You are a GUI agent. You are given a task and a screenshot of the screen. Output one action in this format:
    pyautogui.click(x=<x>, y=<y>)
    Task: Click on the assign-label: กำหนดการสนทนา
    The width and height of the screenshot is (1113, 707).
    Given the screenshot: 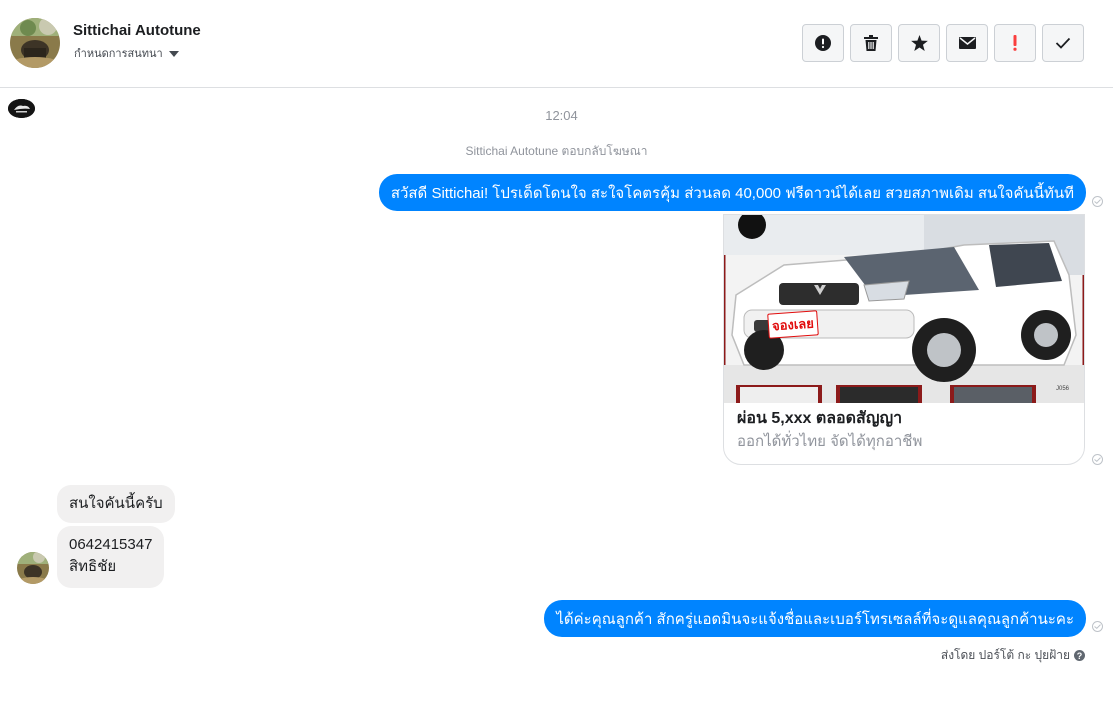 What is the action you would take?
    pyautogui.click(x=118, y=54)
    